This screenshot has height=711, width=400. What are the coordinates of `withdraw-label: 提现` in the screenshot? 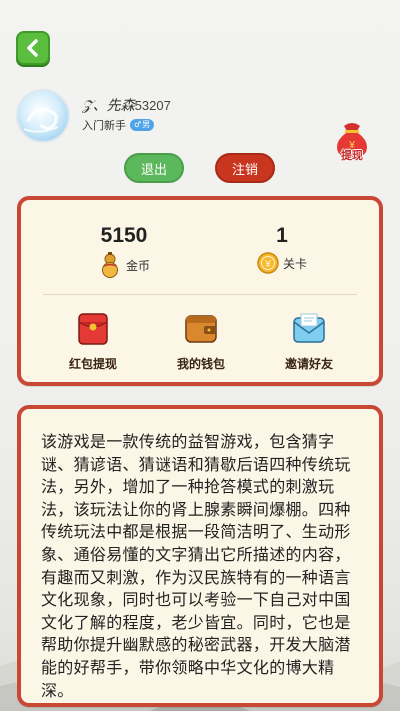 It's located at (352, 155).